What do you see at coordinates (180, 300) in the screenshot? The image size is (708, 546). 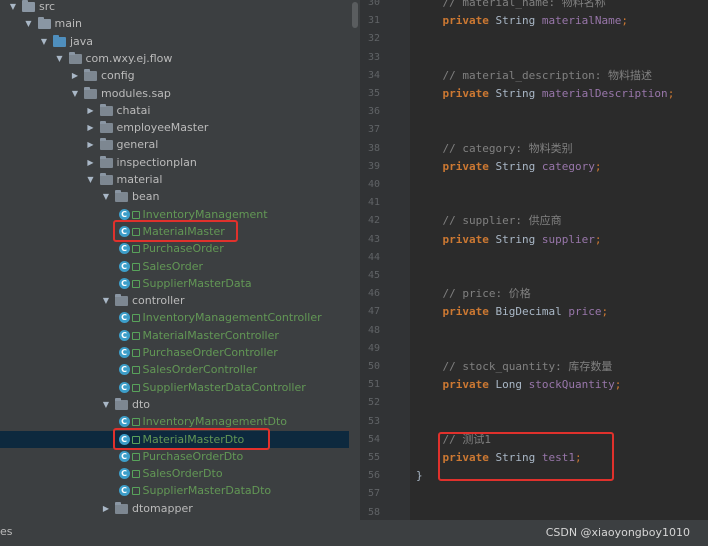 I see `tree-item-folder: ▼ controller` at bounding box center [180, 300].